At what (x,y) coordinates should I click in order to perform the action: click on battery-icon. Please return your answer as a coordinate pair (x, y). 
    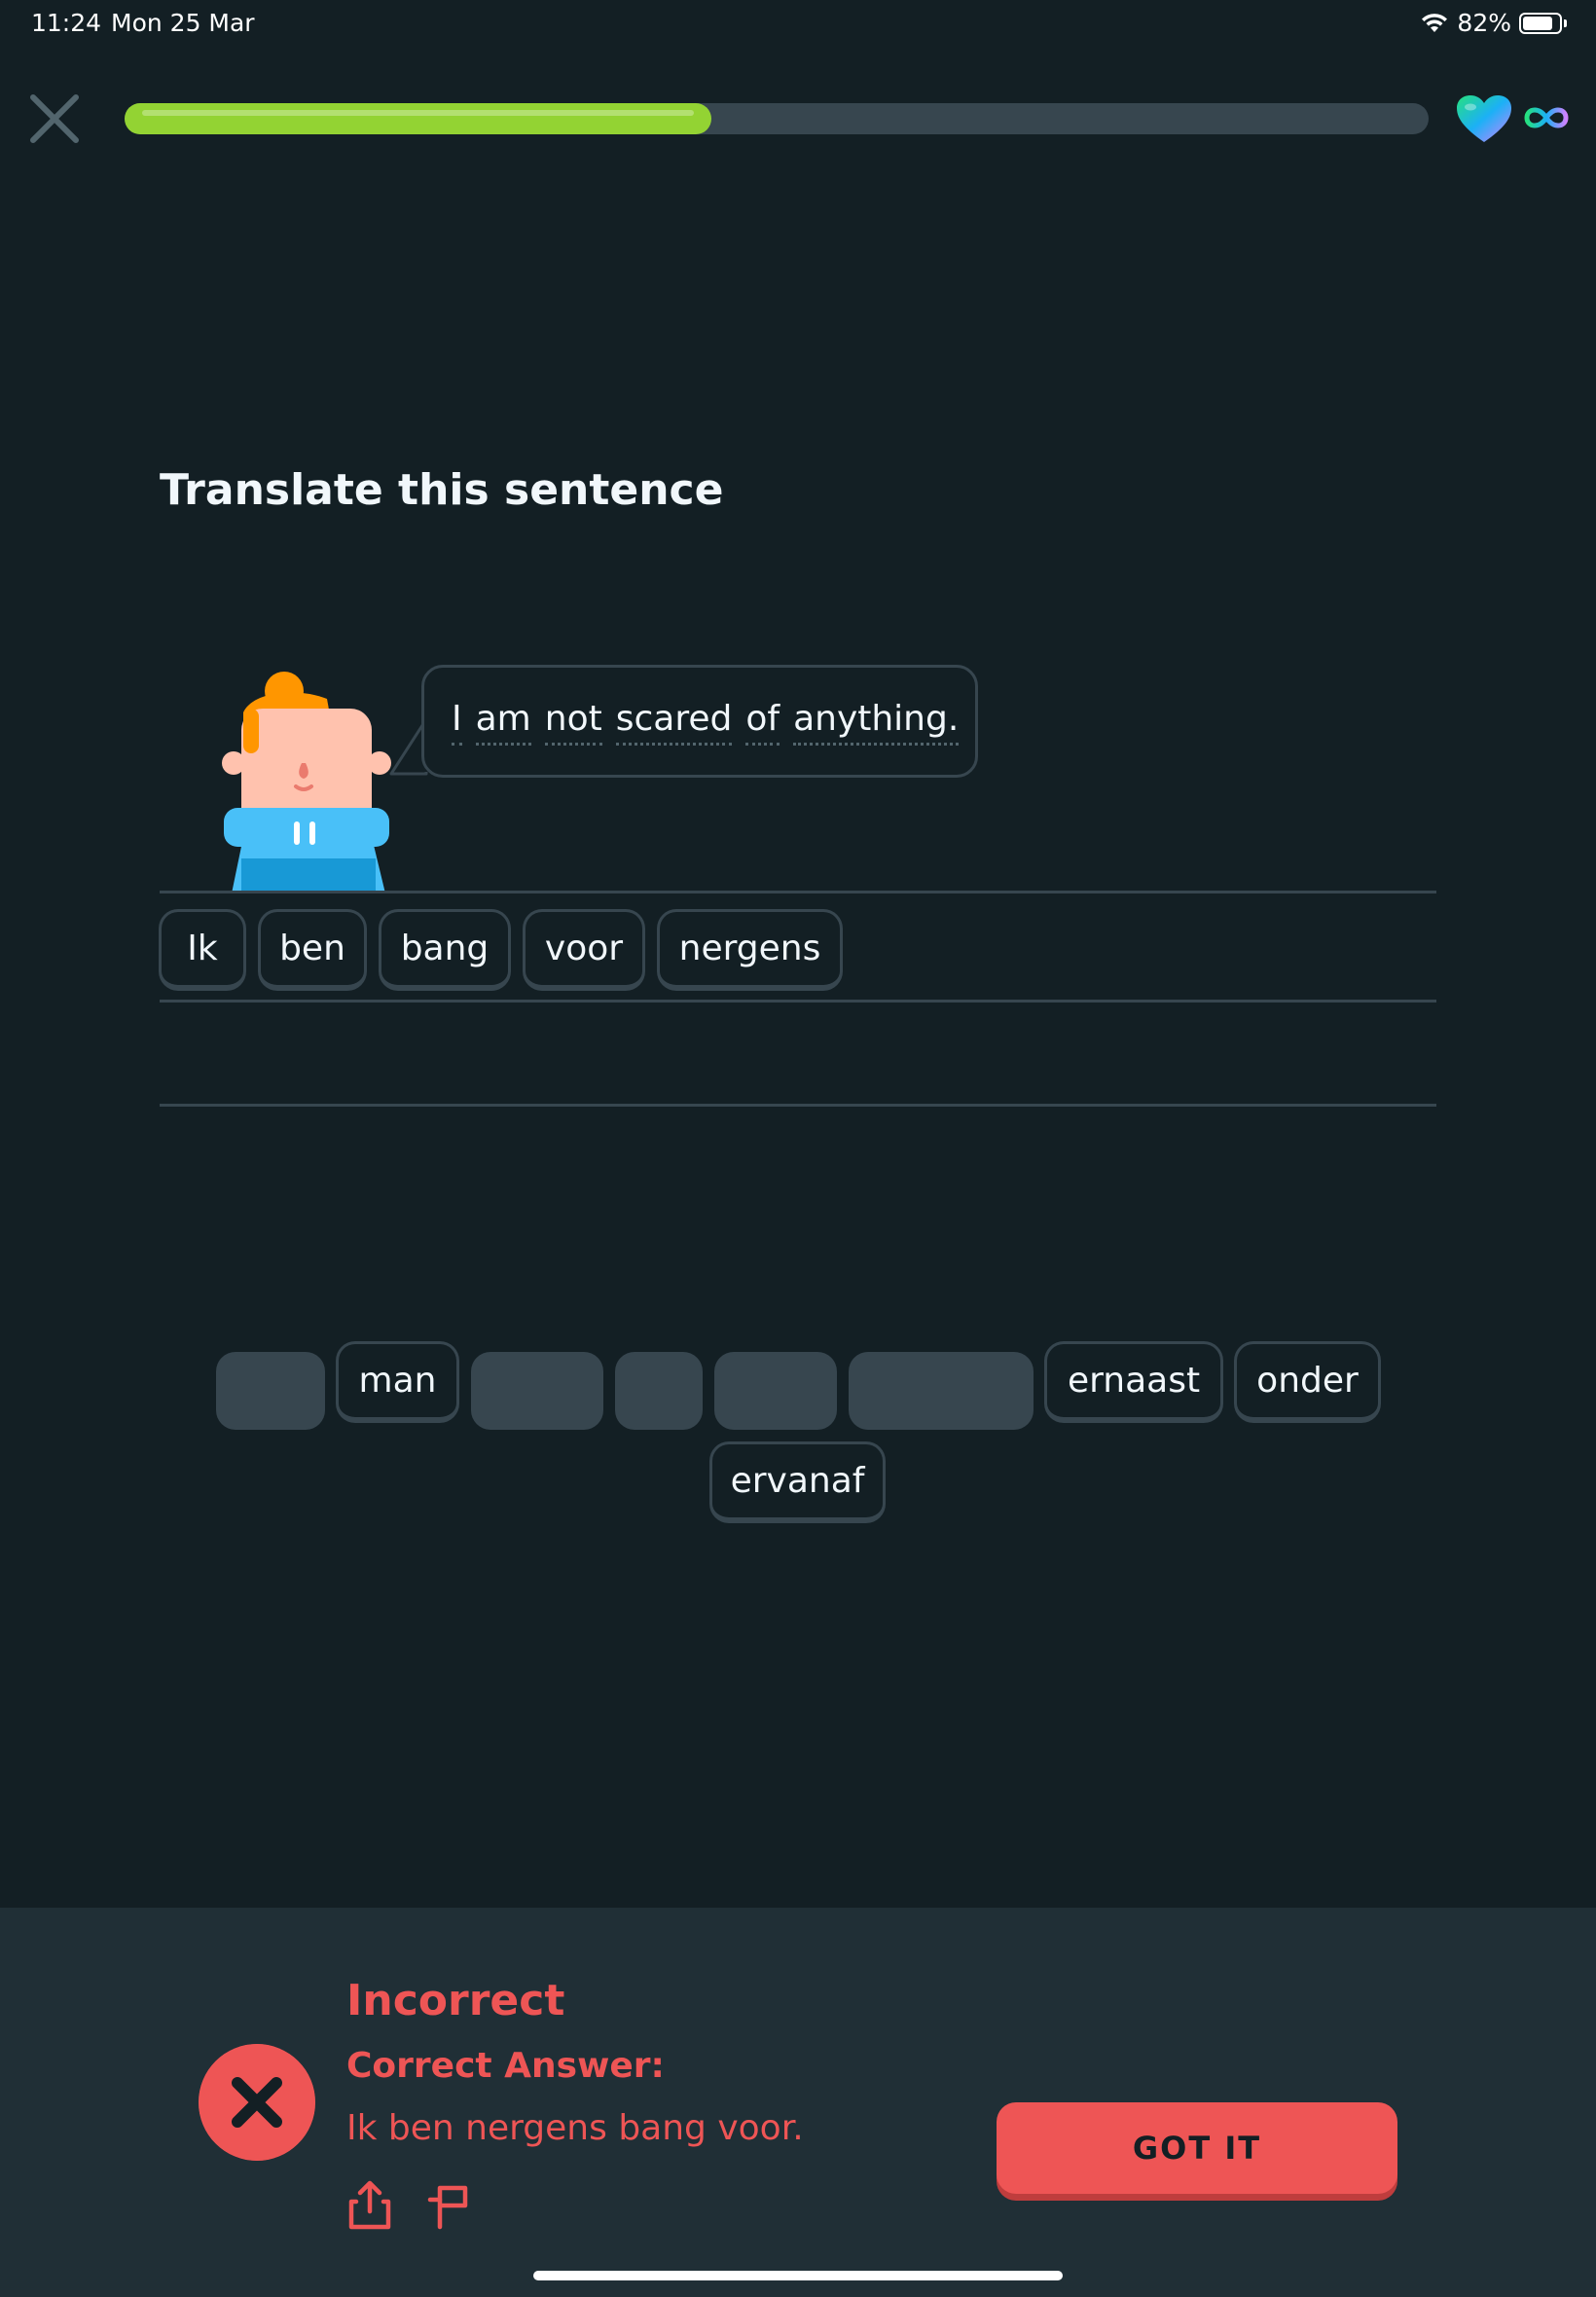
    Looking at the image, I should click on (1540, 23).